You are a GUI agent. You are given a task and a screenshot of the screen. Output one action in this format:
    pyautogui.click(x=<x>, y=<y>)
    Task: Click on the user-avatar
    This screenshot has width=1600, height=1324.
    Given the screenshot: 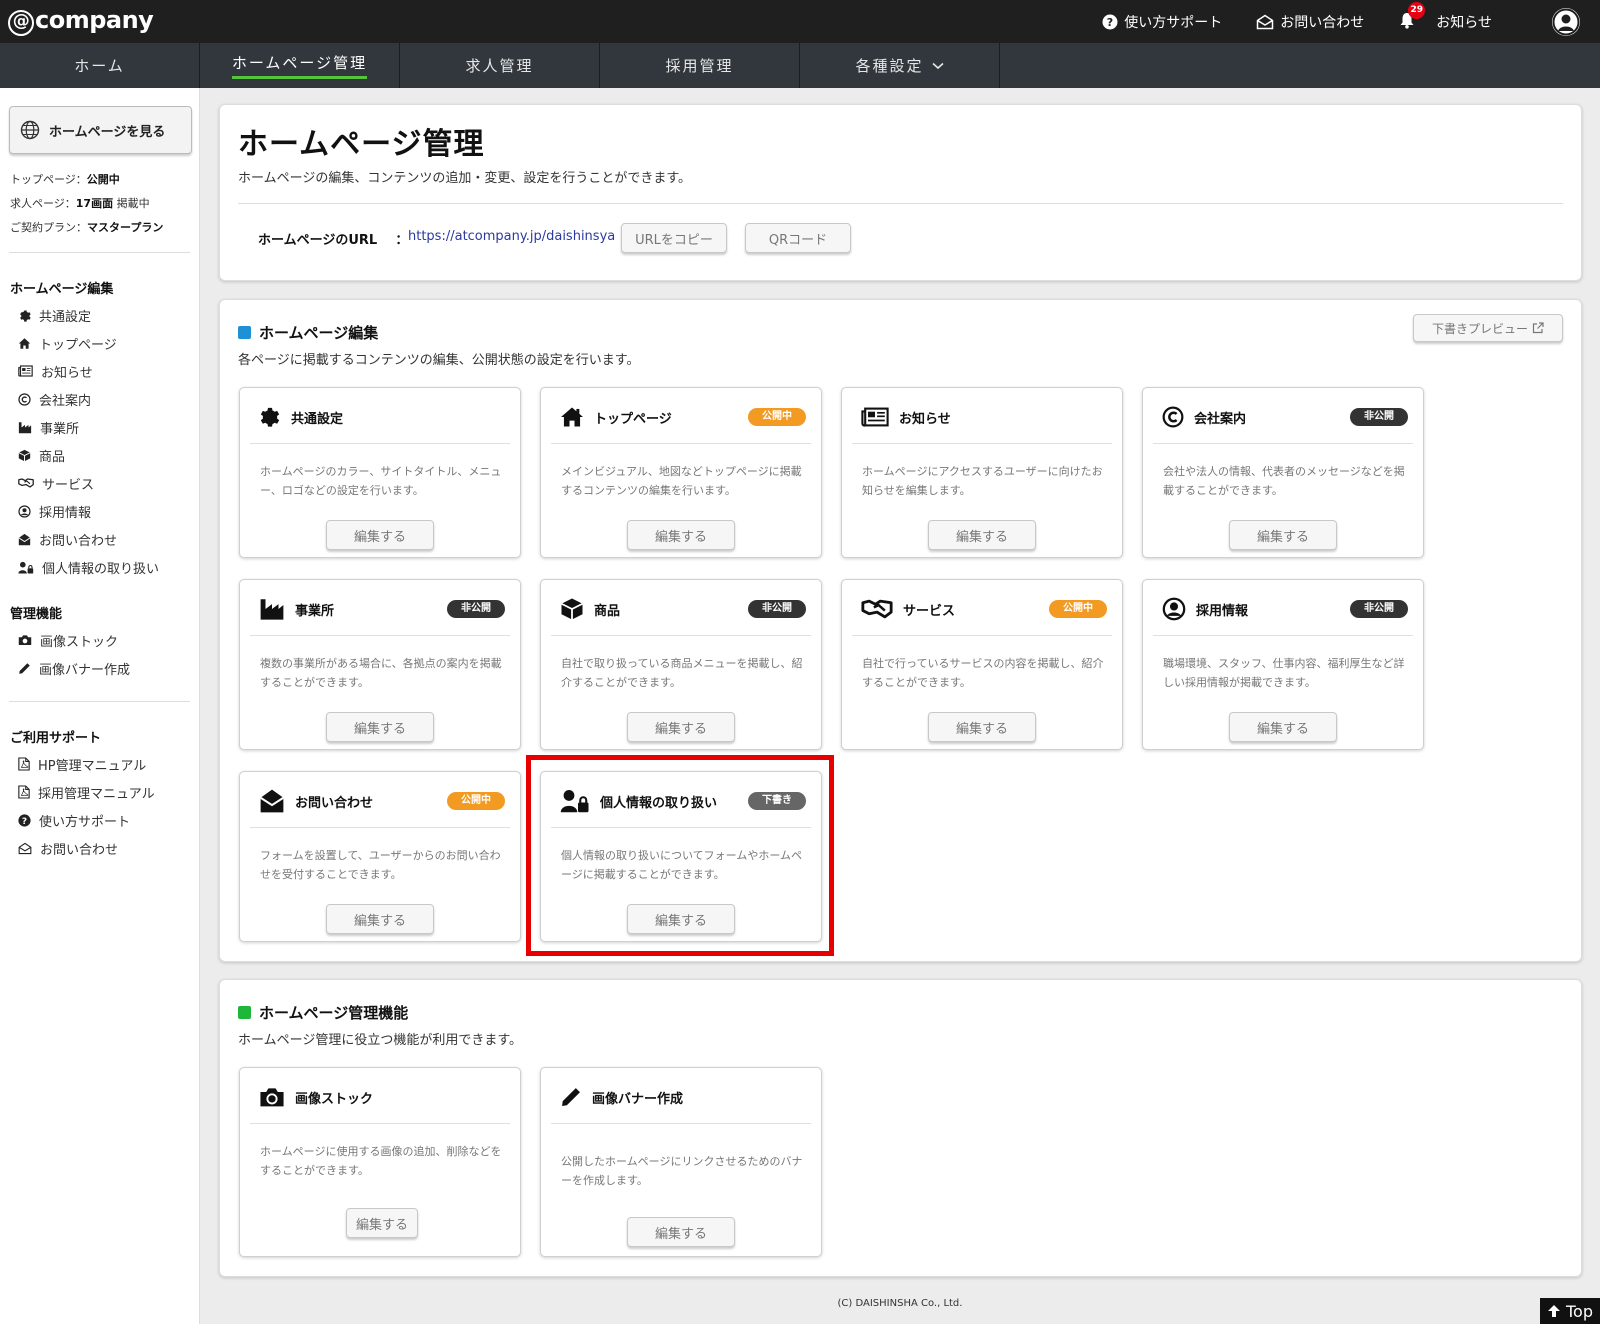 What is the action you would take?
    pyautogui.click(x=1566, y=21)
    